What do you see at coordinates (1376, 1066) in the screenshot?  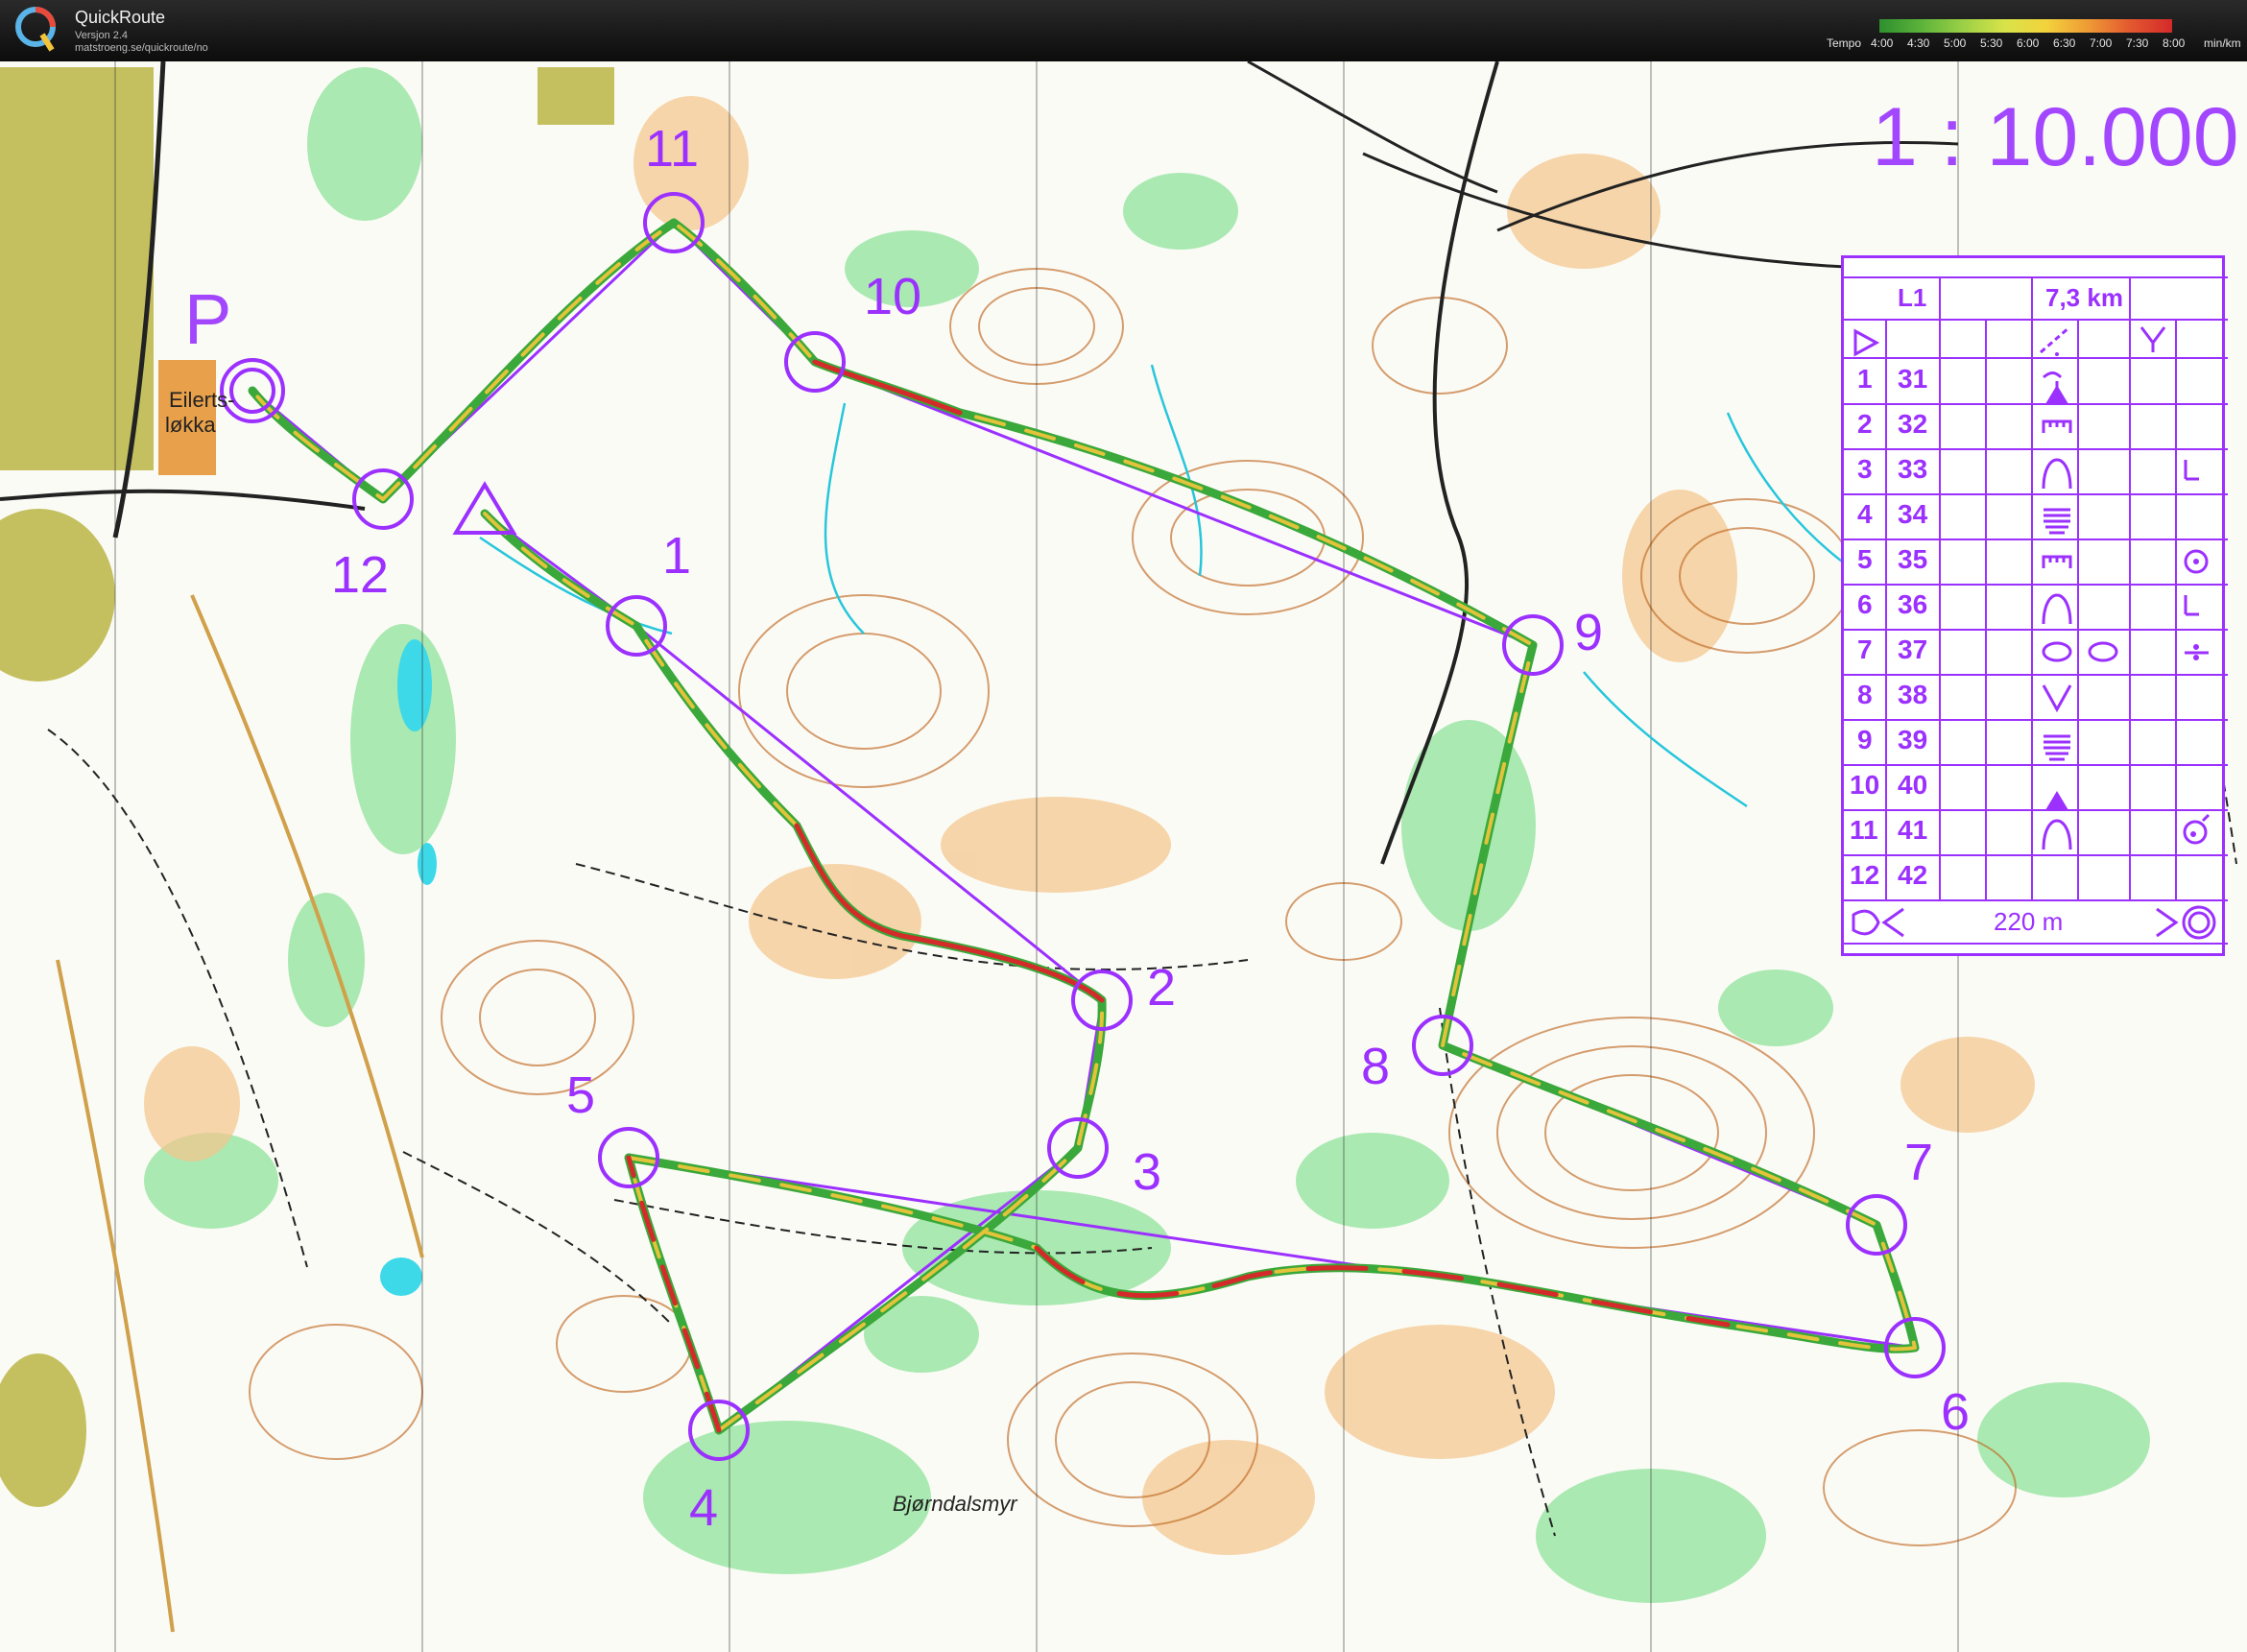 I see `control-number-8: 8` at bounding box center [1376, 1066].